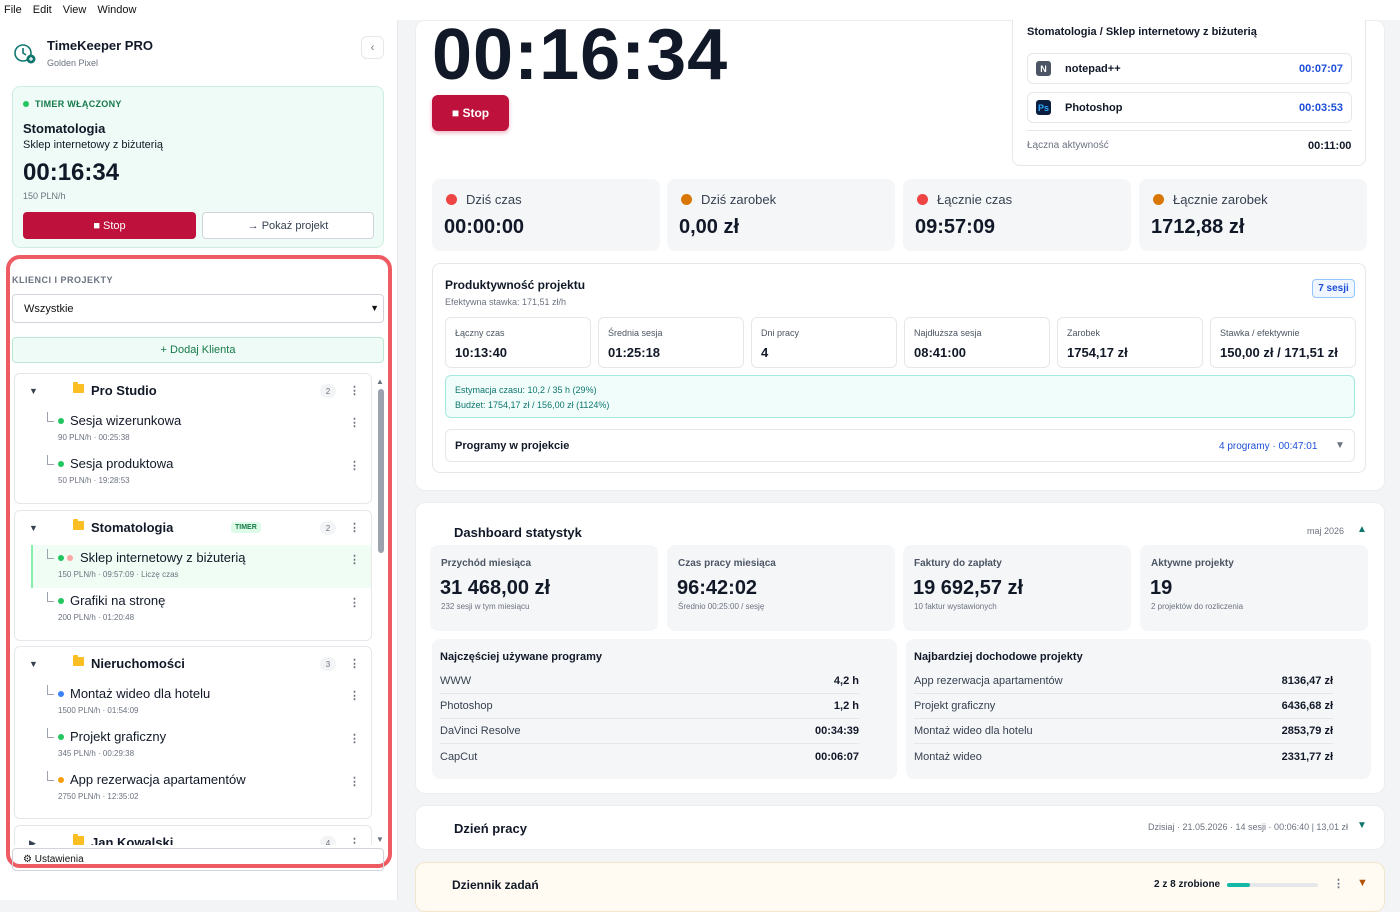 The height and width of the screenshot is (912, 1400). What do you see at coordinates (1068, 145) in the screenshot?
I see `total-activity-label: Łączna aktywność` at bounding box center [1068, 145].